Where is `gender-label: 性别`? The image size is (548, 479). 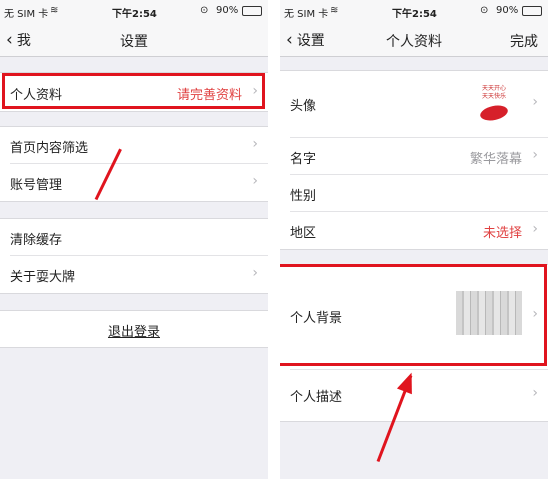
gender-label: 性别 is located at coordinates (303, 196).